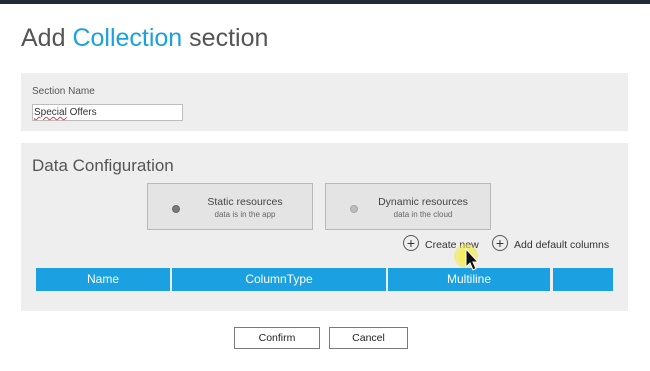 This screenshot has height=371, width=650. I want to click on mouse-cursor-icon, so click(467, 257).